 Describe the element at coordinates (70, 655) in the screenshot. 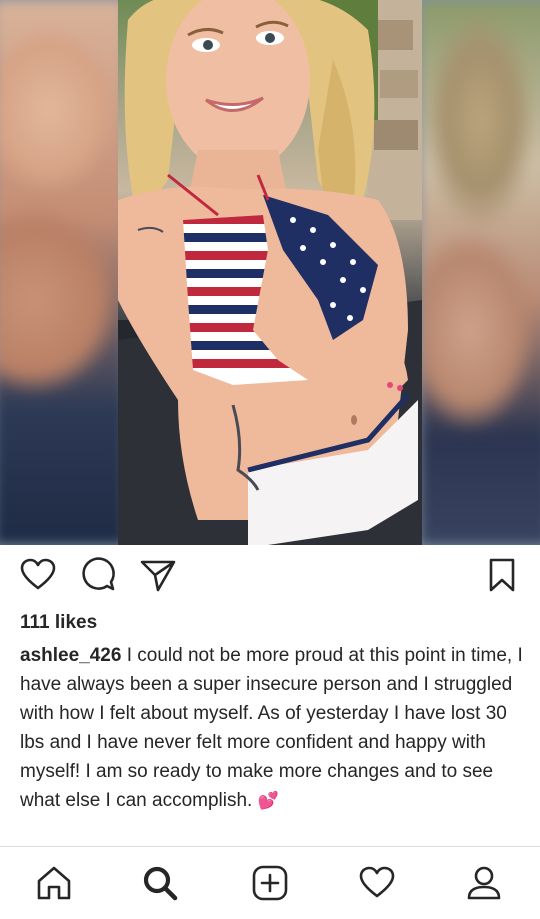

I see `caption-username: ashlee_426` at that location.